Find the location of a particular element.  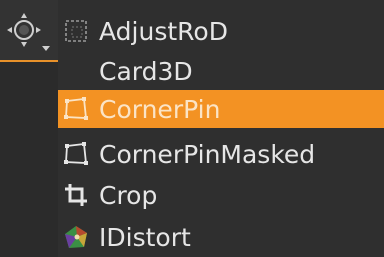

menu-item-label: Crop is located at coordinates (128, 195).